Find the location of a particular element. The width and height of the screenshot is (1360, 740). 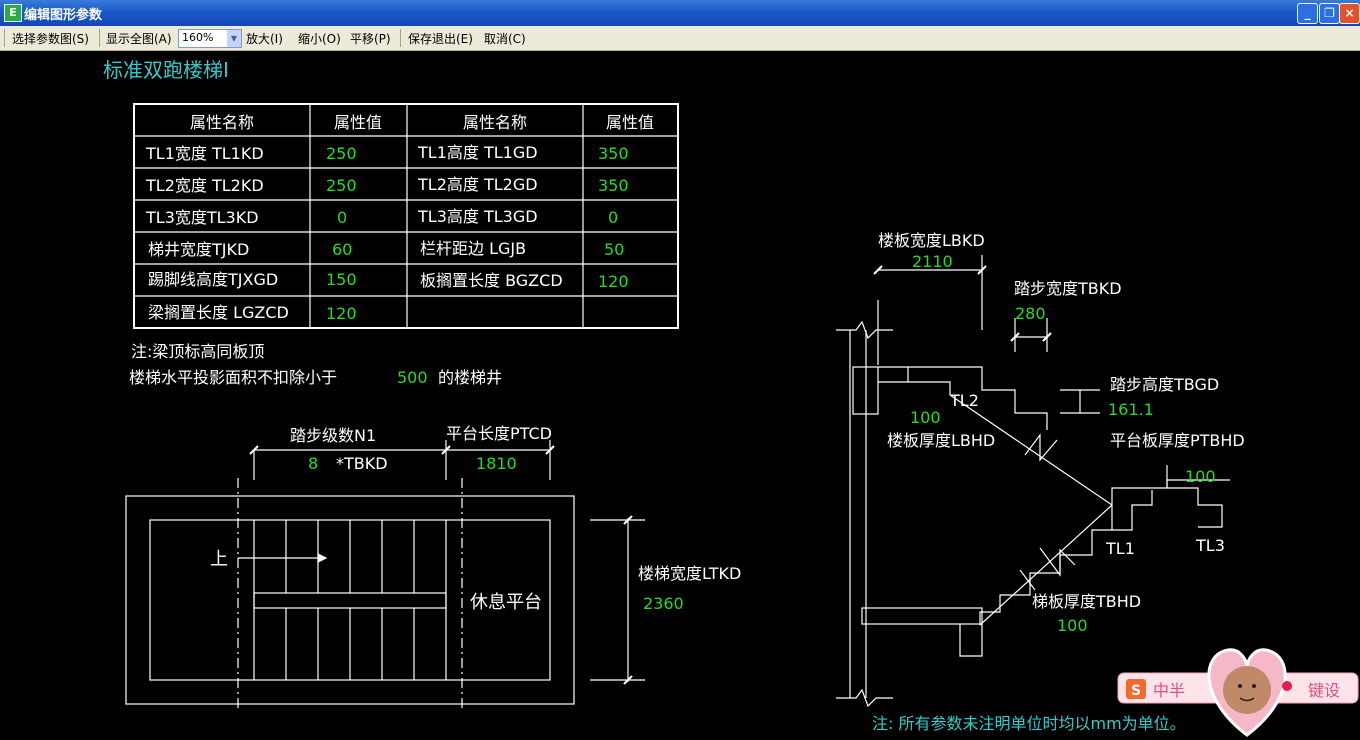

stair-slab-thickness-value: 100 is located at coordinates (1072, 625).